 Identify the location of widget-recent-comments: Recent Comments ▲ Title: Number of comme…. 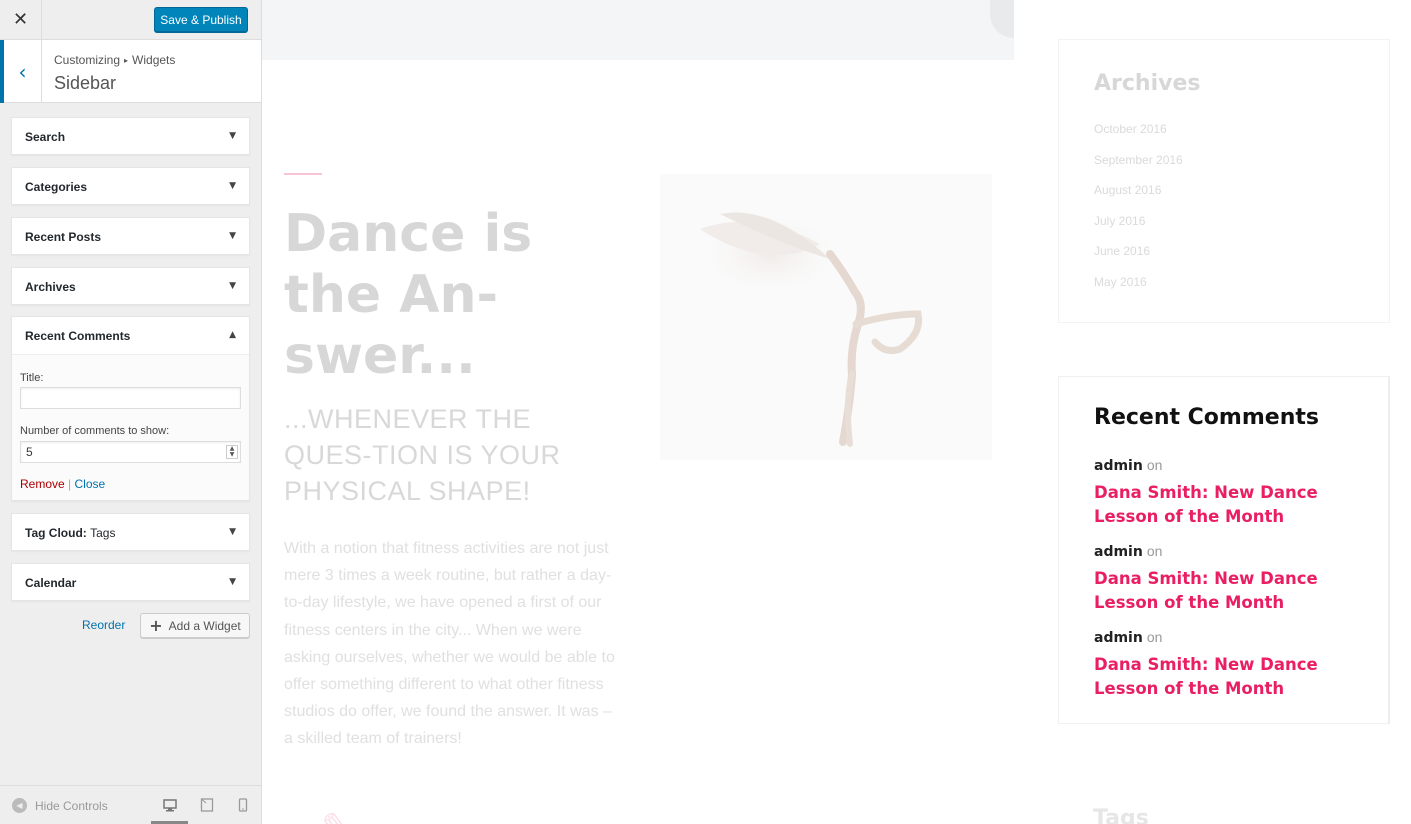
(130, 408).